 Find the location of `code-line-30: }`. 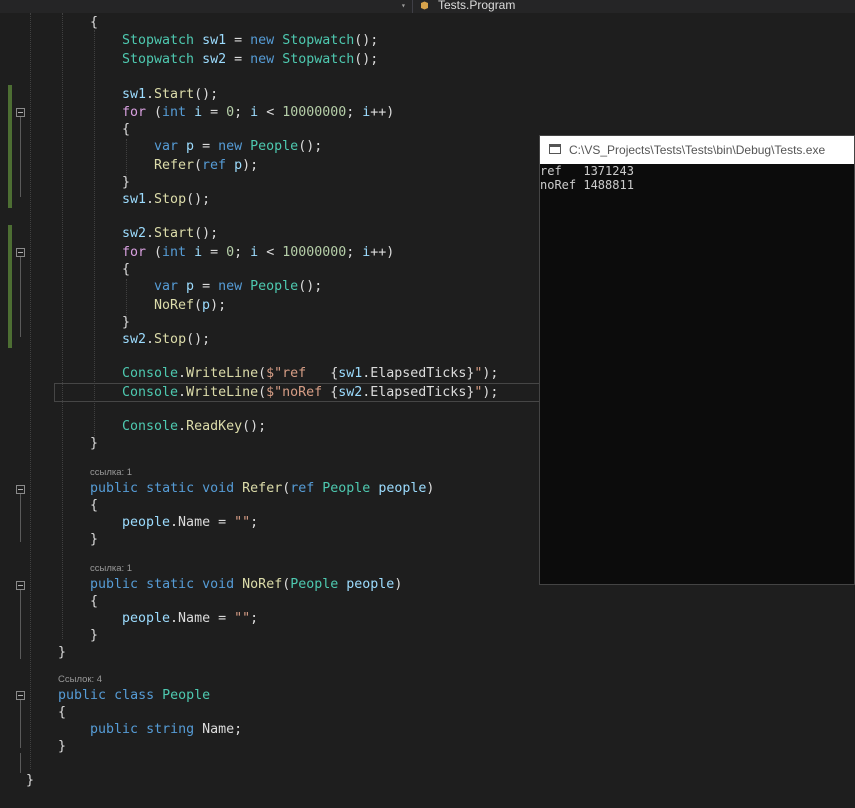

code-line-30: } is located at coordinates (62, 652).